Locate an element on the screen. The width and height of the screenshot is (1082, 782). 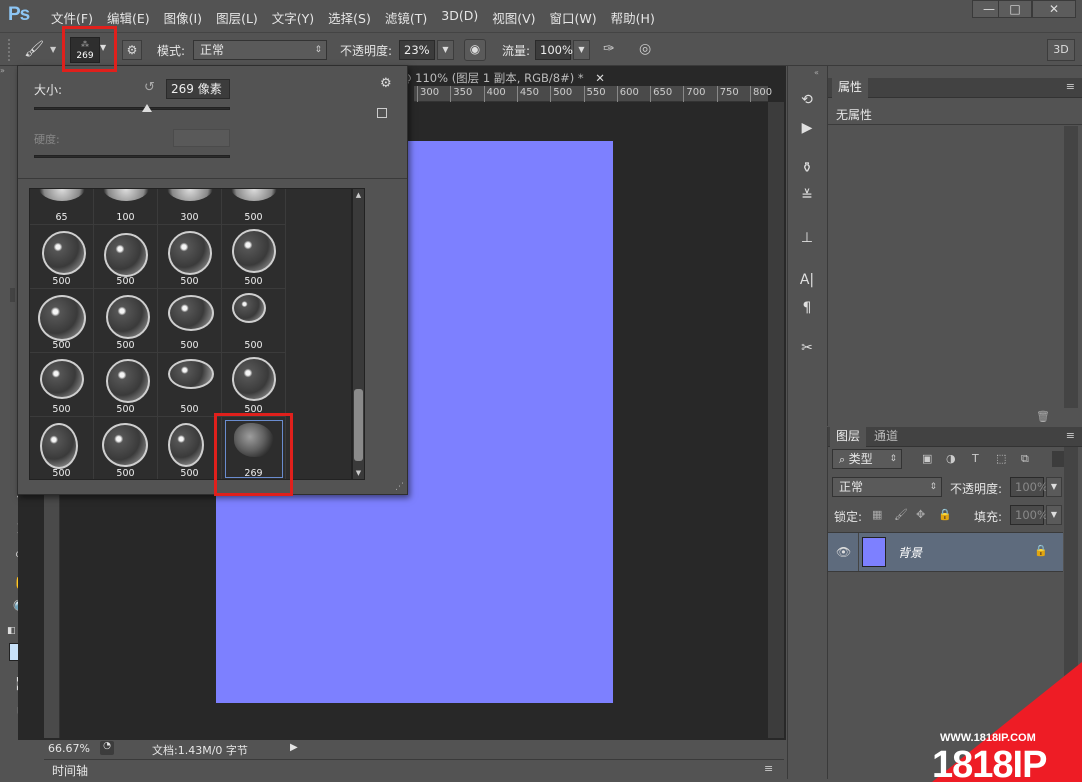
close-tab-icon: ✕ is located at coordinates (600, 78).